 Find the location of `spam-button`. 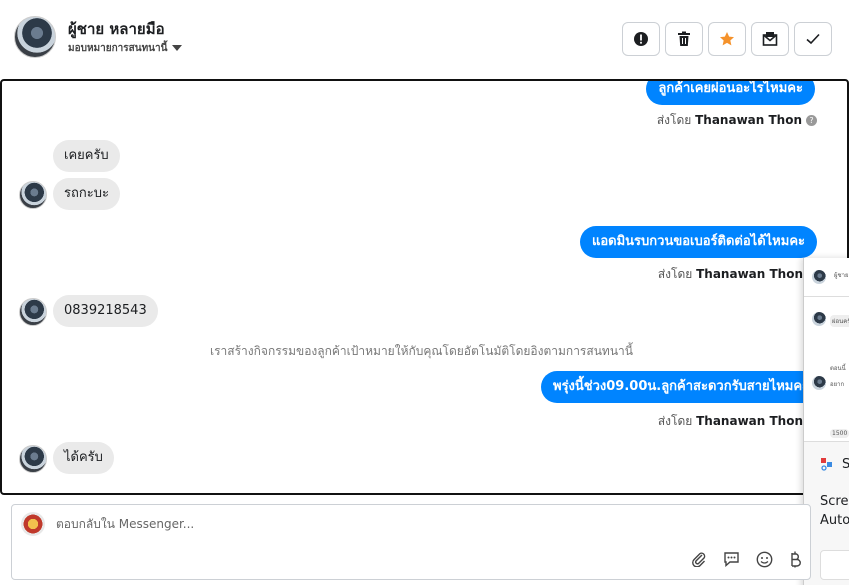

spam-button is located at coordinates (641, 39).